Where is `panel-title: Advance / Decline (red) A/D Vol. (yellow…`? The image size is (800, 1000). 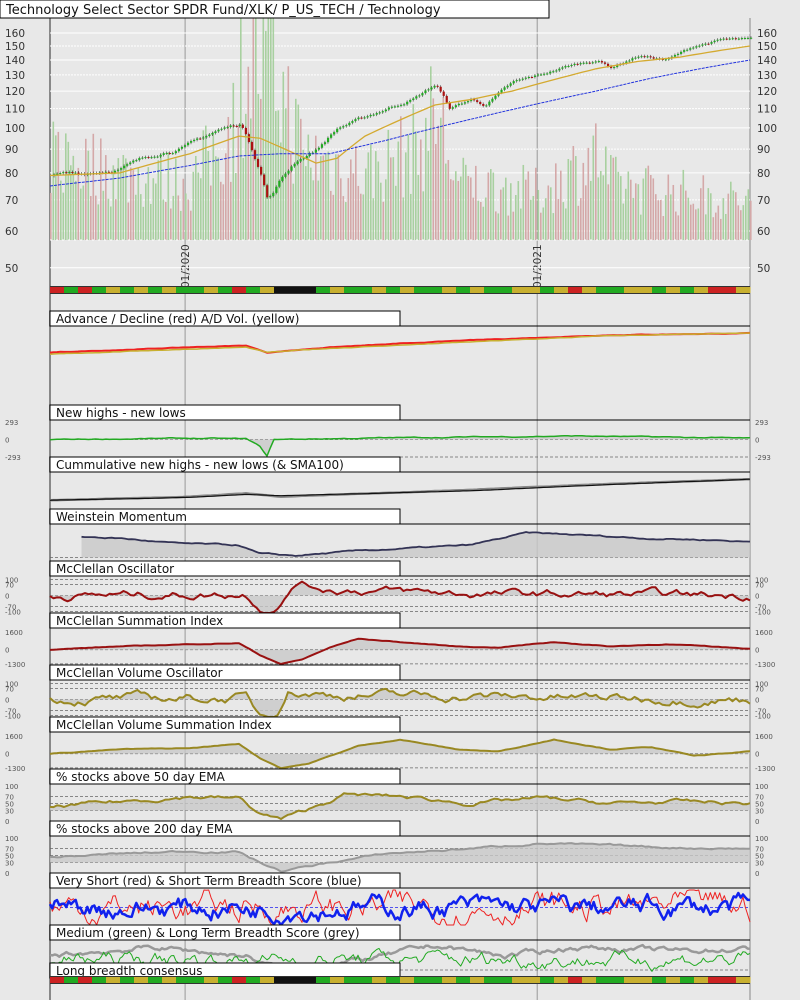
panel-title: Advance / Decline (red) A/D Vol. (yellow… is located at coordinates (177, 319).